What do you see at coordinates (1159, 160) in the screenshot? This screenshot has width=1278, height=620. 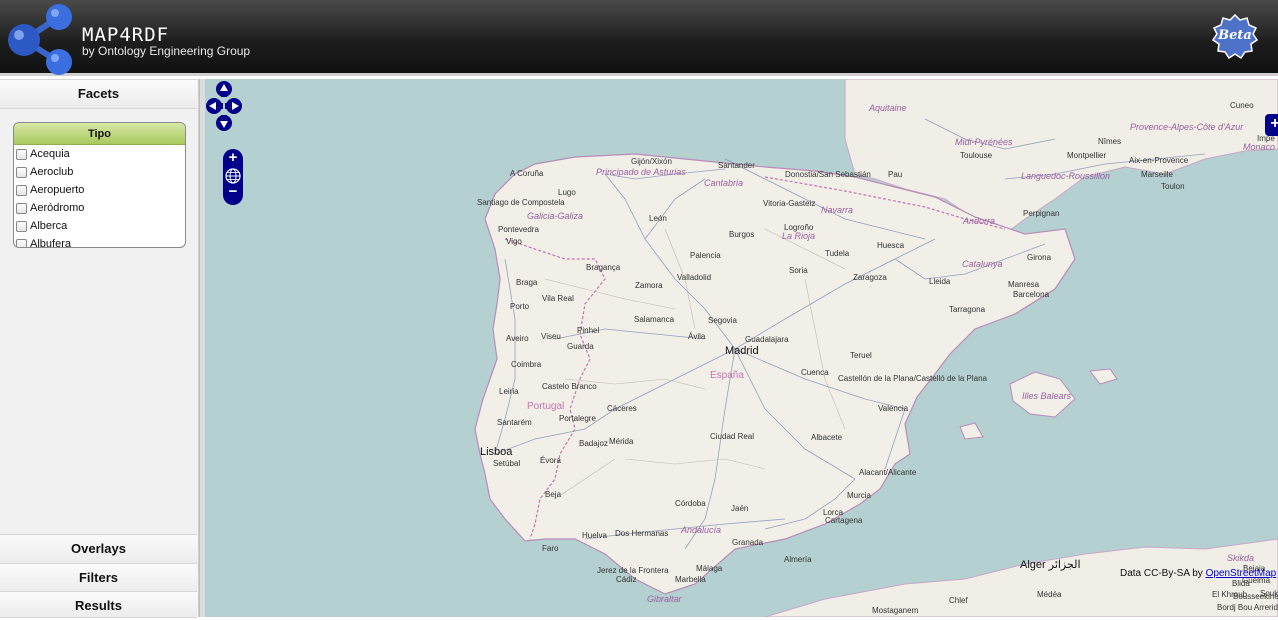 I see `city-label: Aix-en-Provence` at bounding box center [1159, 160].